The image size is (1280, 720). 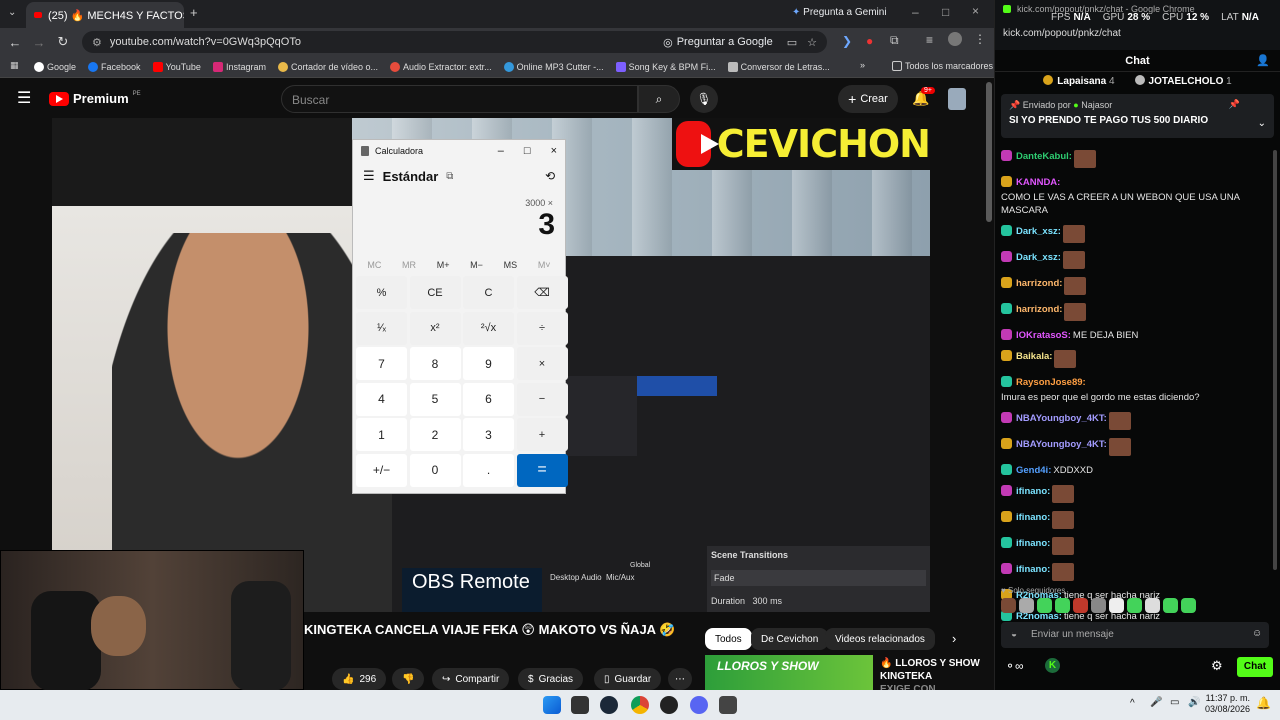 I want to click on dislike-button: 👎, so click(x=408, y=679).